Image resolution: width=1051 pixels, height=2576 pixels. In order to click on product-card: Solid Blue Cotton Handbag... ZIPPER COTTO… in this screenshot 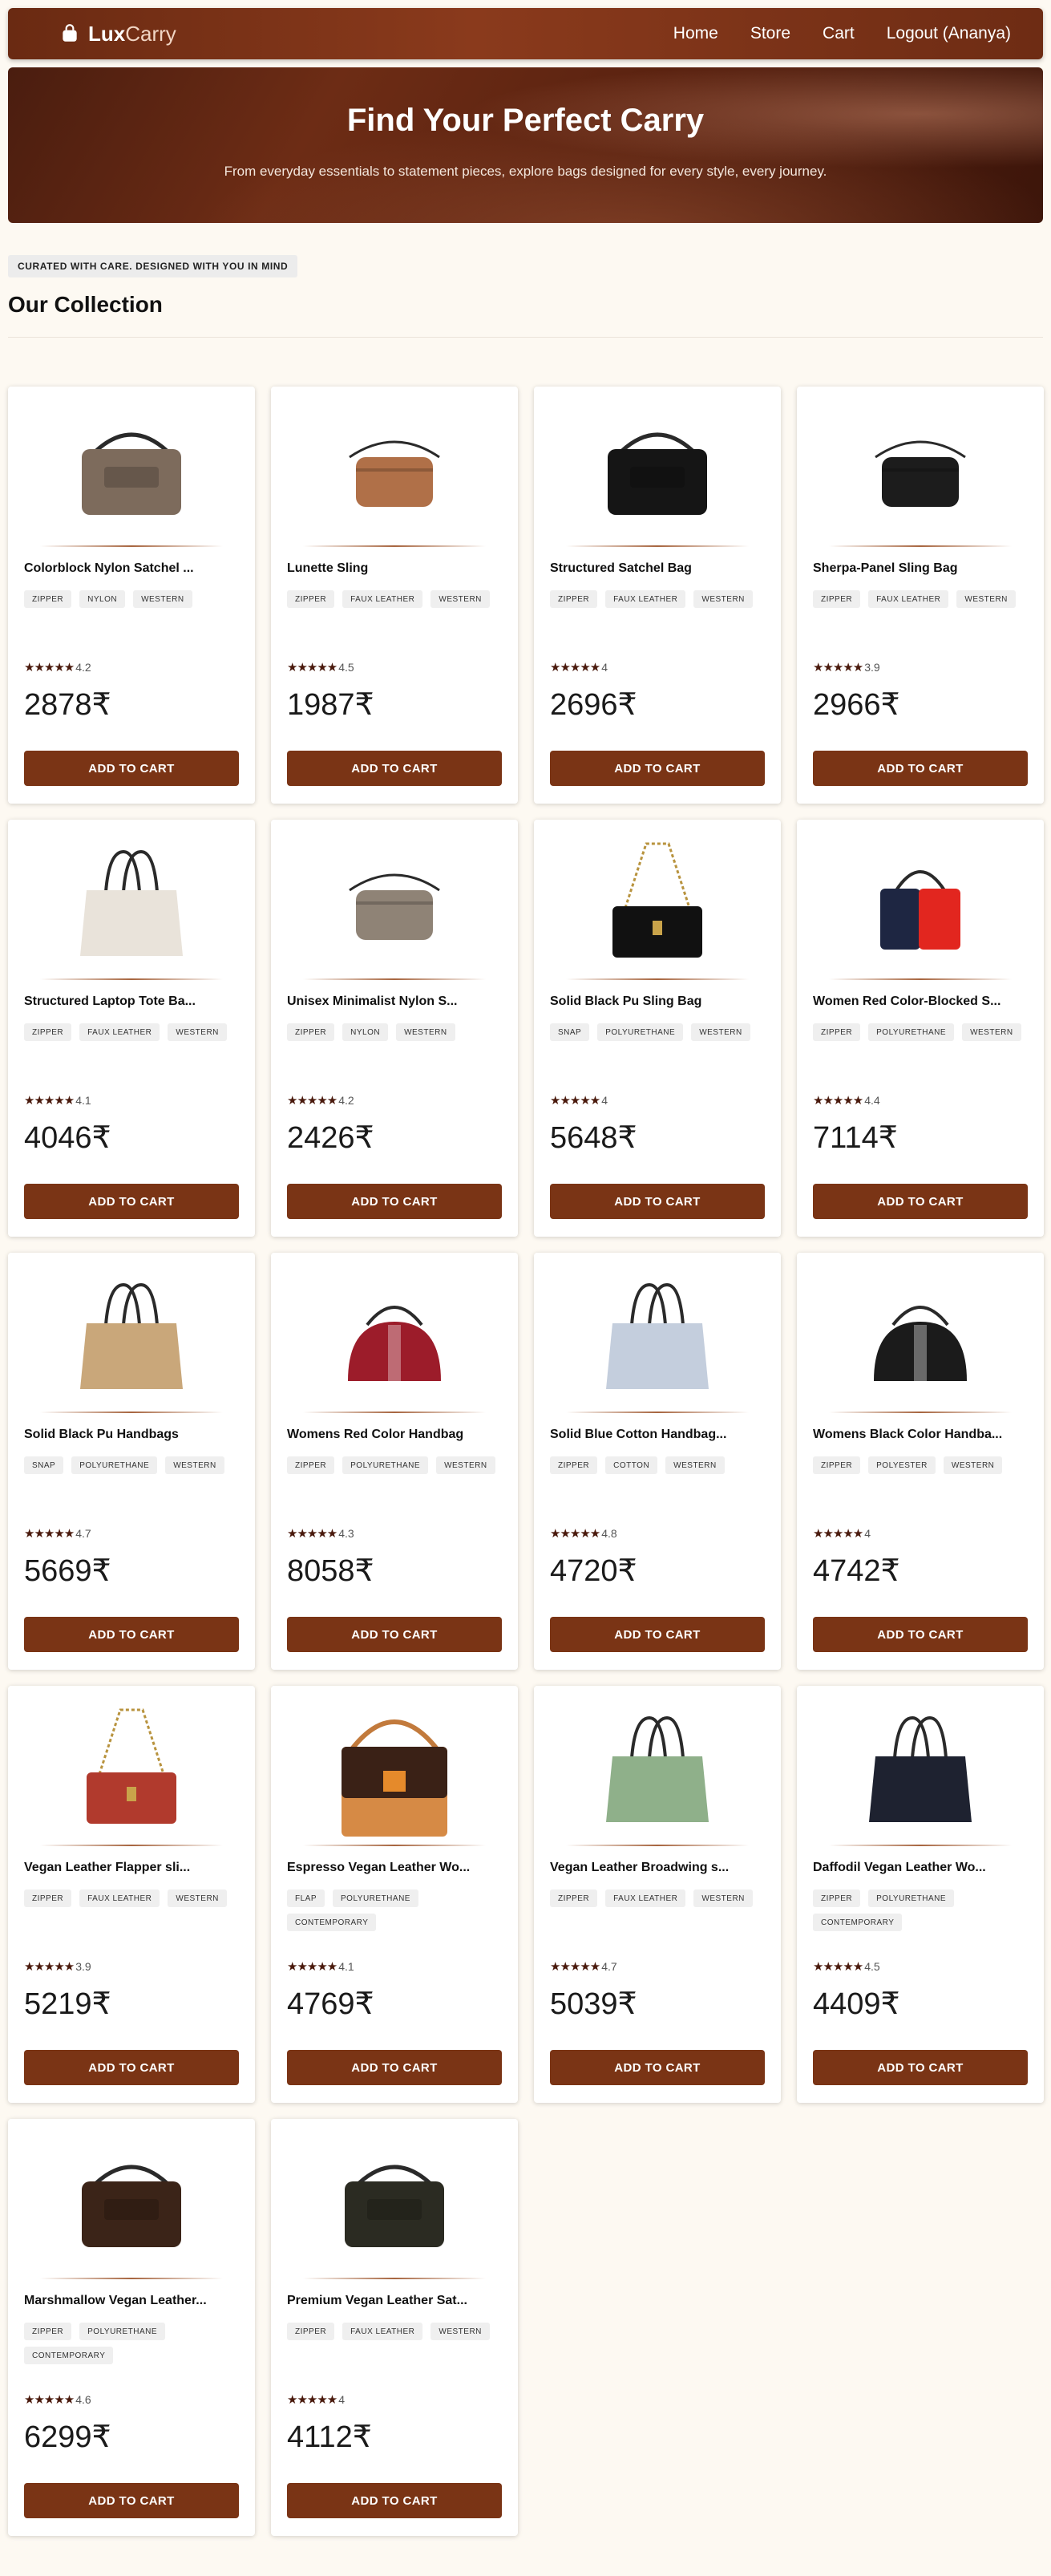, I will do `click(657, 1461)`.